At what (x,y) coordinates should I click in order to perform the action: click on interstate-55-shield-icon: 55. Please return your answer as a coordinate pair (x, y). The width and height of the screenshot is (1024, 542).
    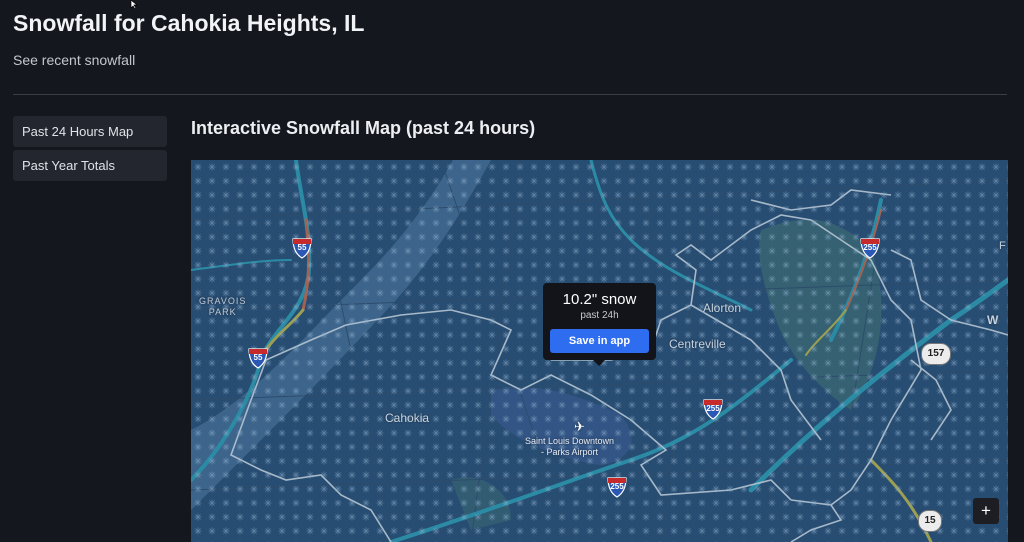
    Looking at the image, I should click on (302, 248).